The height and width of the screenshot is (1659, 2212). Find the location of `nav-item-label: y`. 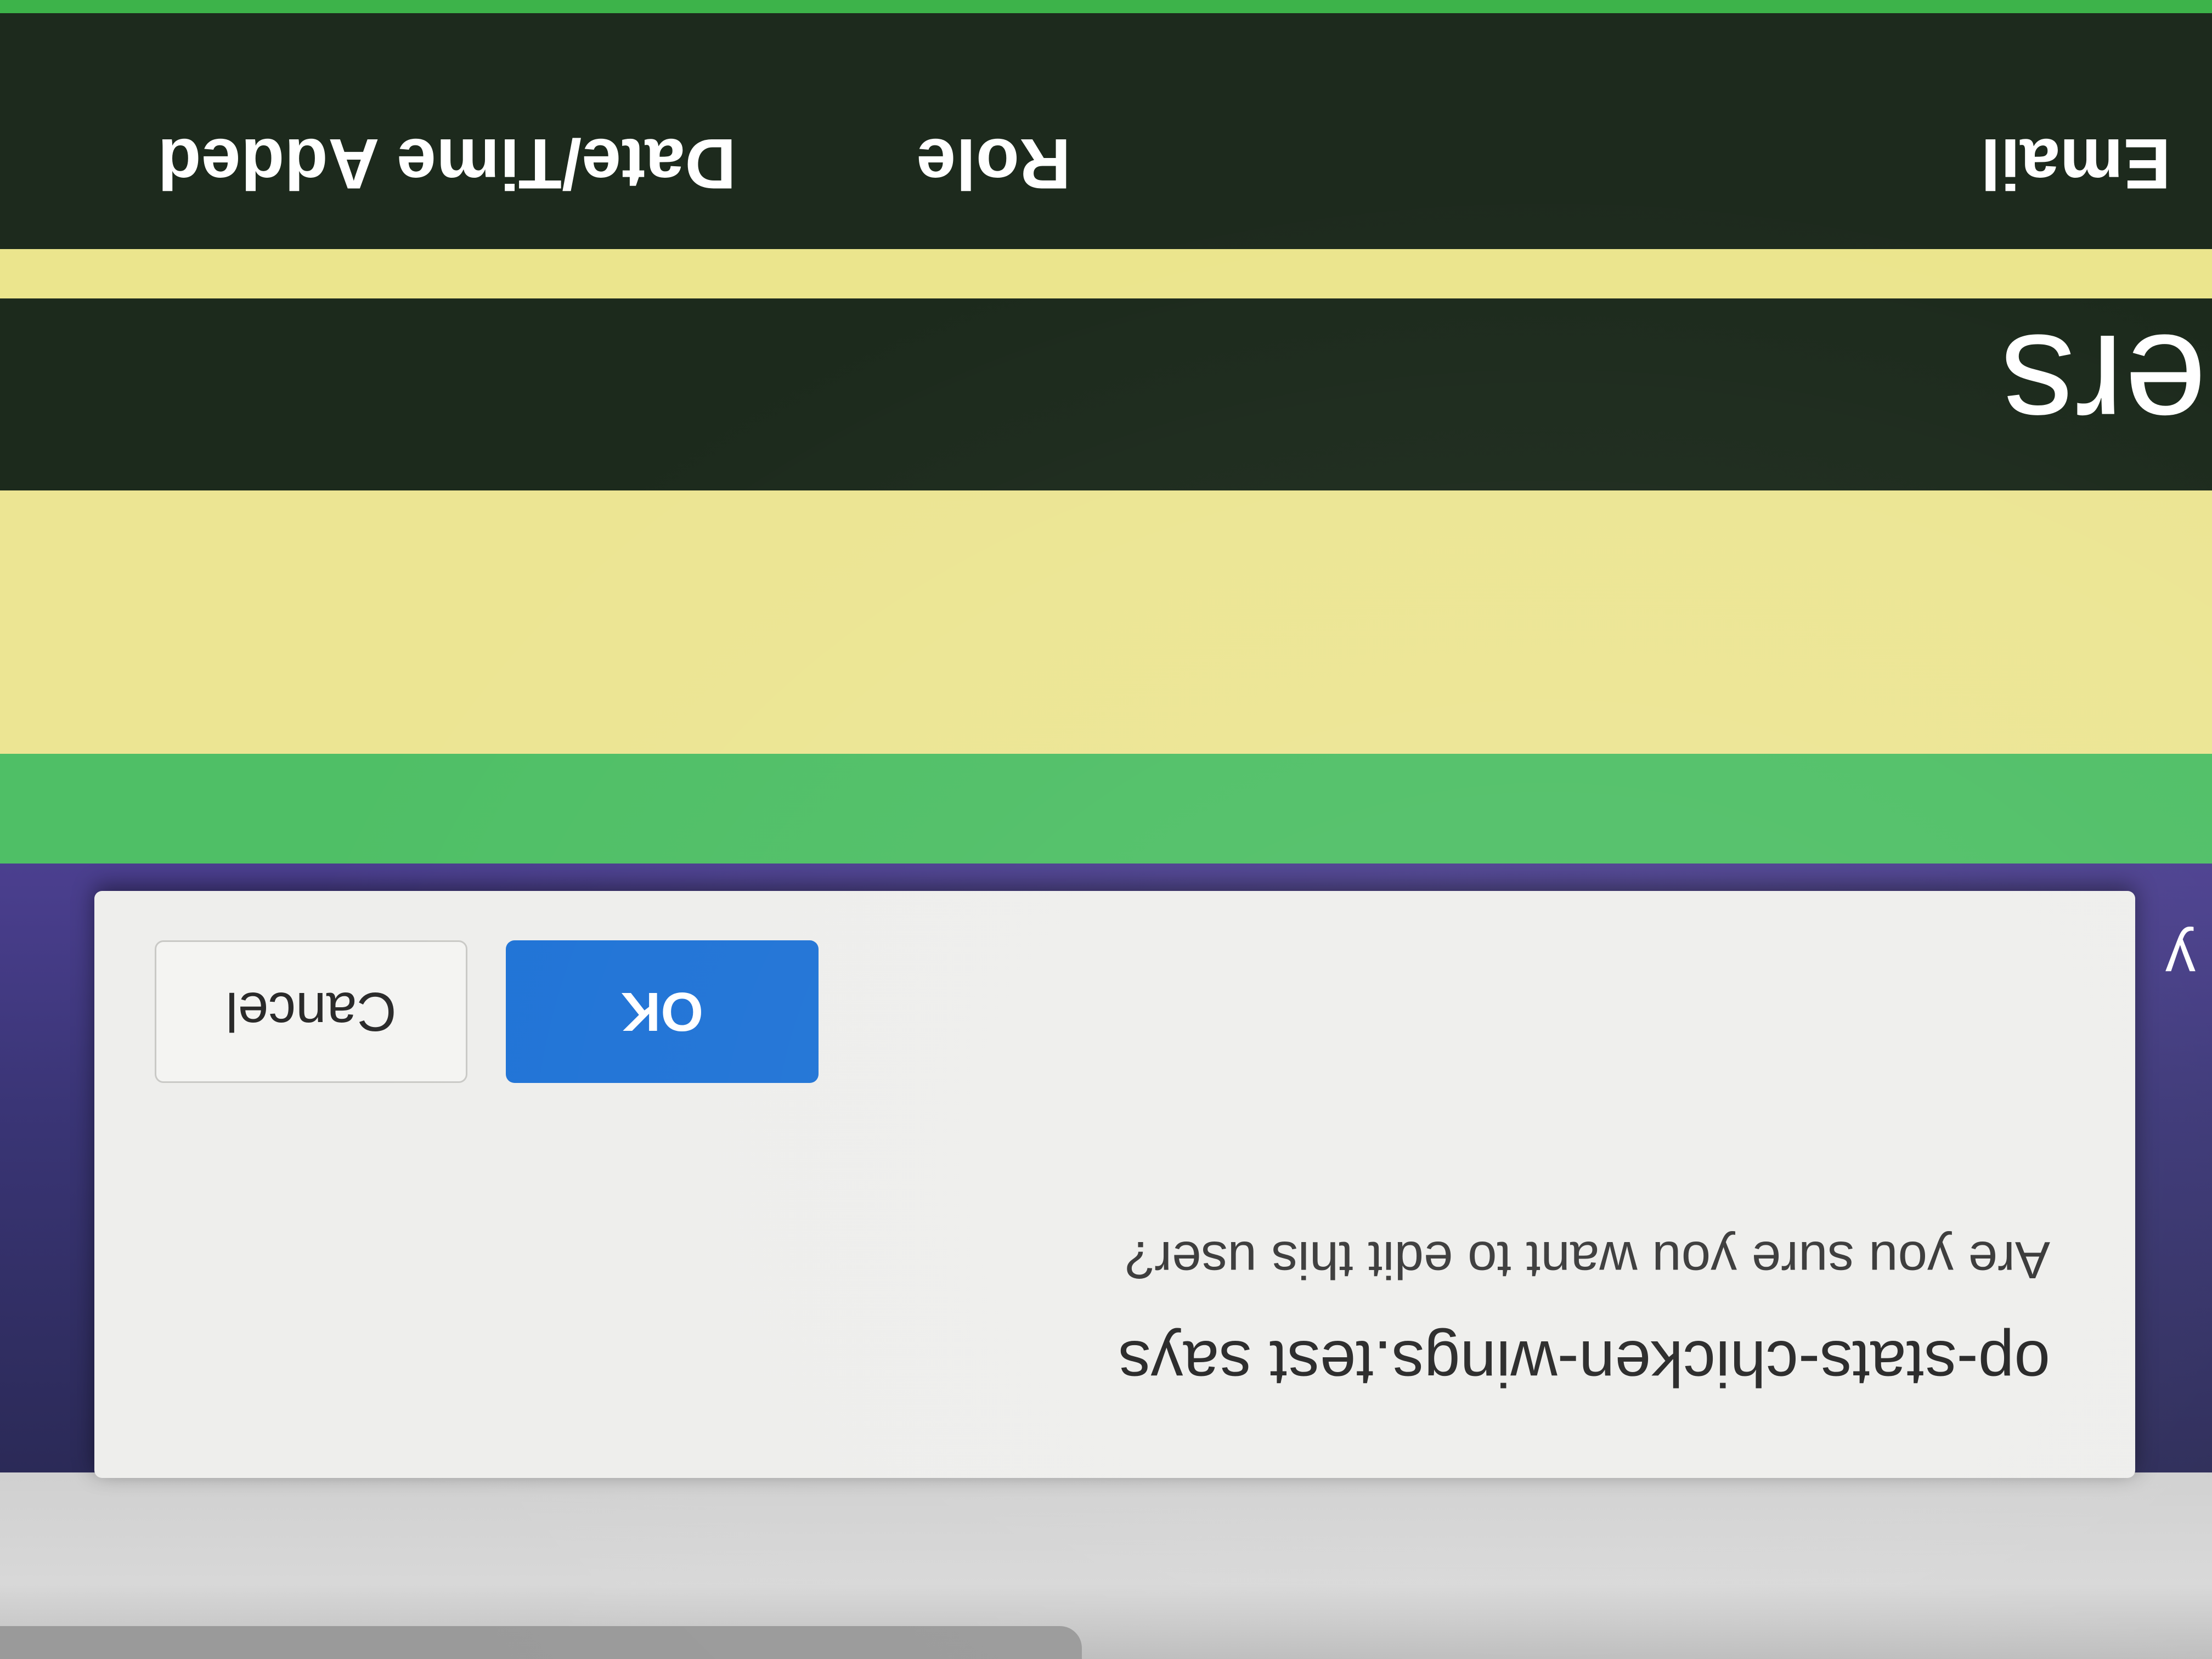

nav-item-label: y is located at coordinates (2180, 960).